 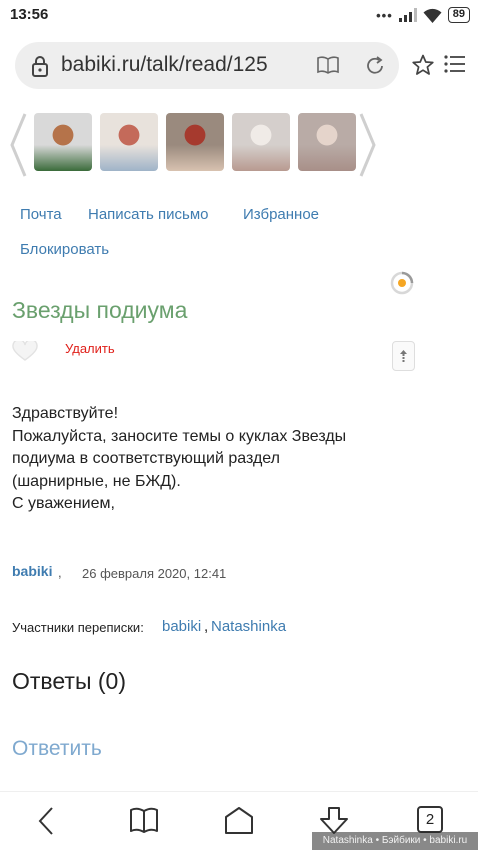 What do you see at coordinates (458, 15) in the screenshot?
I see `battery-icon: 89` at bounding box center [458, 15].